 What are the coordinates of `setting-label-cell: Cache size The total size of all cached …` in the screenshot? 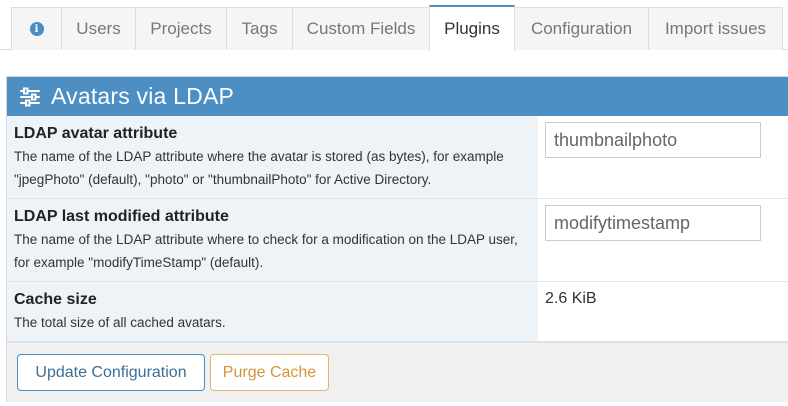 It's located at (272, 311).